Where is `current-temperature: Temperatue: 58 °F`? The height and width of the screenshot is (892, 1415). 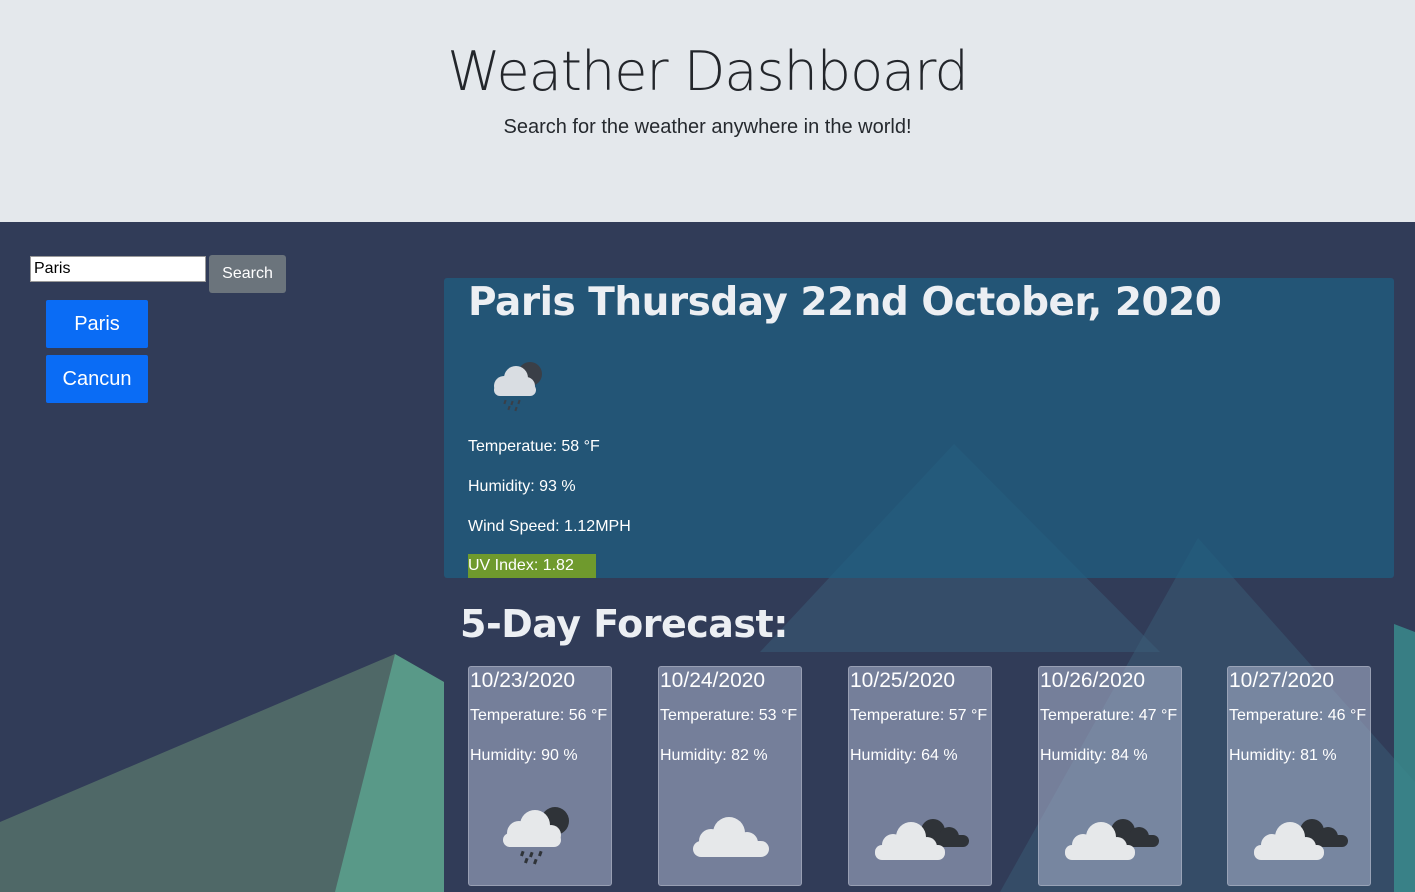 current-temperature: Temperatue: 58 °F is located at coordinates (534, 446).